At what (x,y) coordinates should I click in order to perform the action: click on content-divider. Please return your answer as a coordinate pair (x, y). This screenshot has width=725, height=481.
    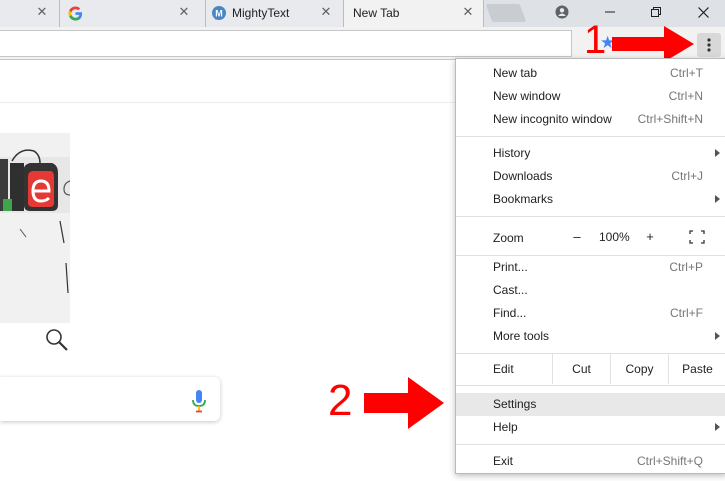
    Looking at the image, I should click on (227, 102).